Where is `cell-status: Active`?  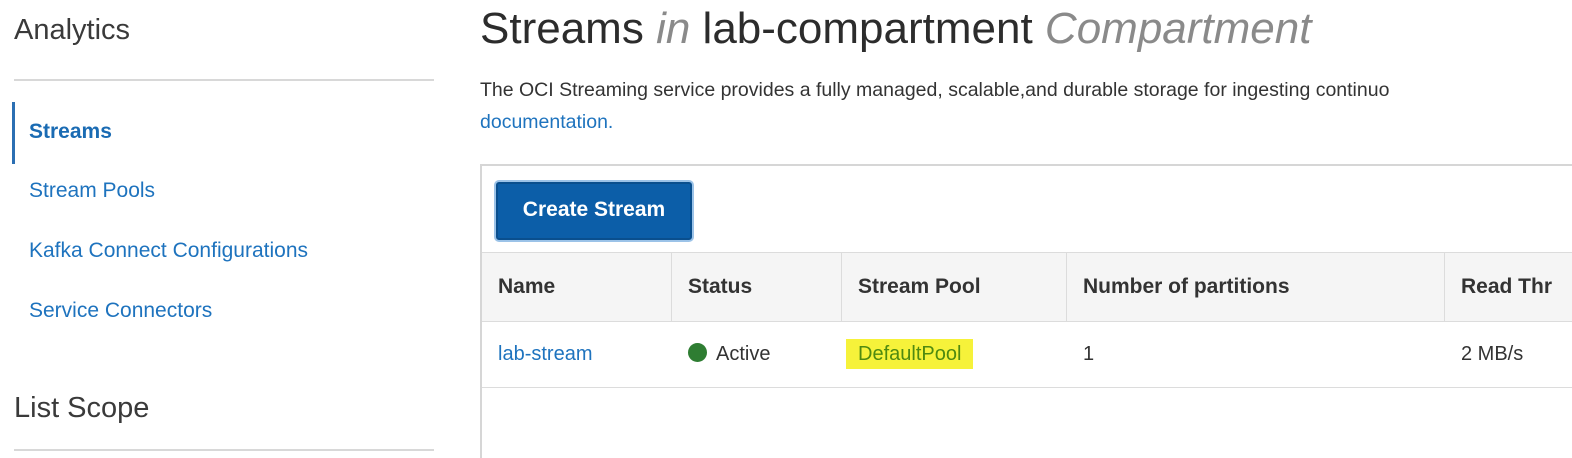 cell-status: Active is located at coordinates (757, 354).